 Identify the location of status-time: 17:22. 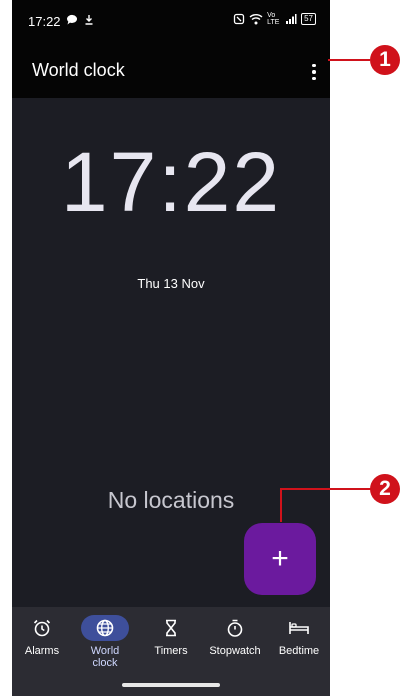
(44, 21).